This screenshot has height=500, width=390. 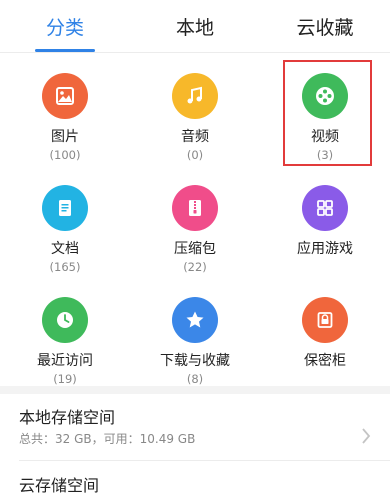 What do you see at coordinates (195, 345) in the screenshot?
I see `category-downloads-favorites: 下载与收藏 (8)` at bounding box center [195, 345].